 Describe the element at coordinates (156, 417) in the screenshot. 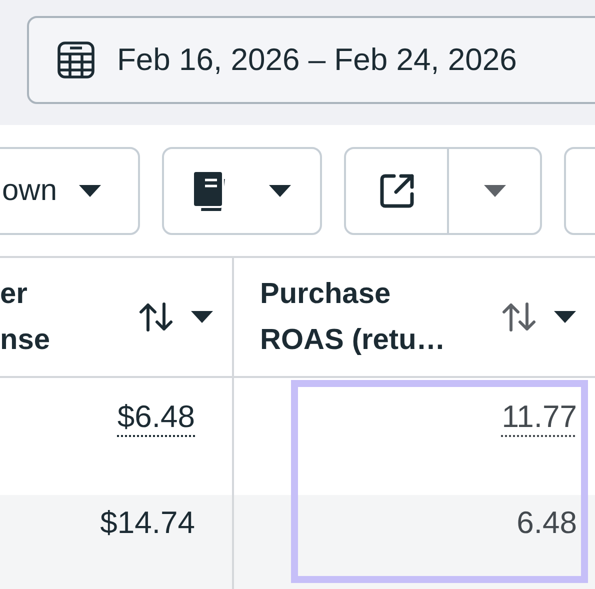

I see `table-cell: $6.48` at that location.